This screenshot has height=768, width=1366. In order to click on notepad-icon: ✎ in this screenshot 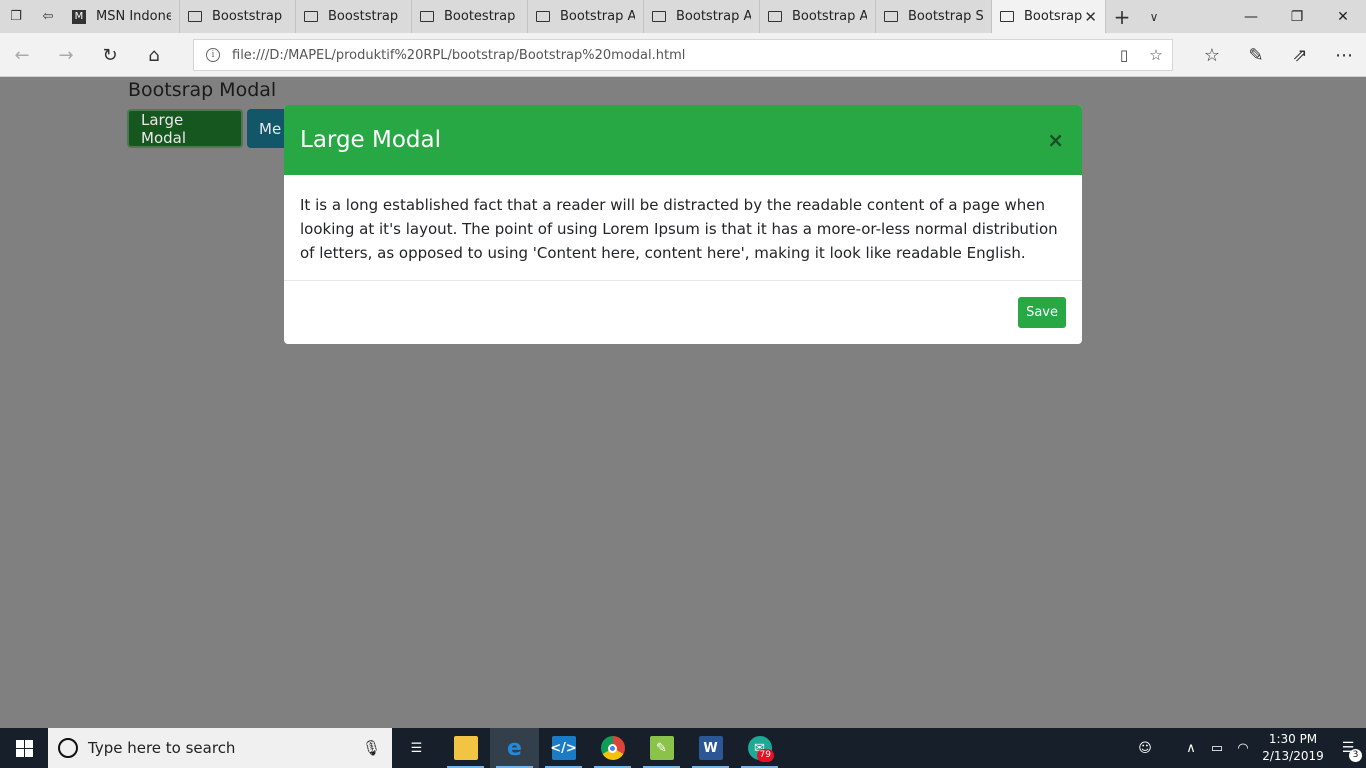, I will do `click(661, 748)`.